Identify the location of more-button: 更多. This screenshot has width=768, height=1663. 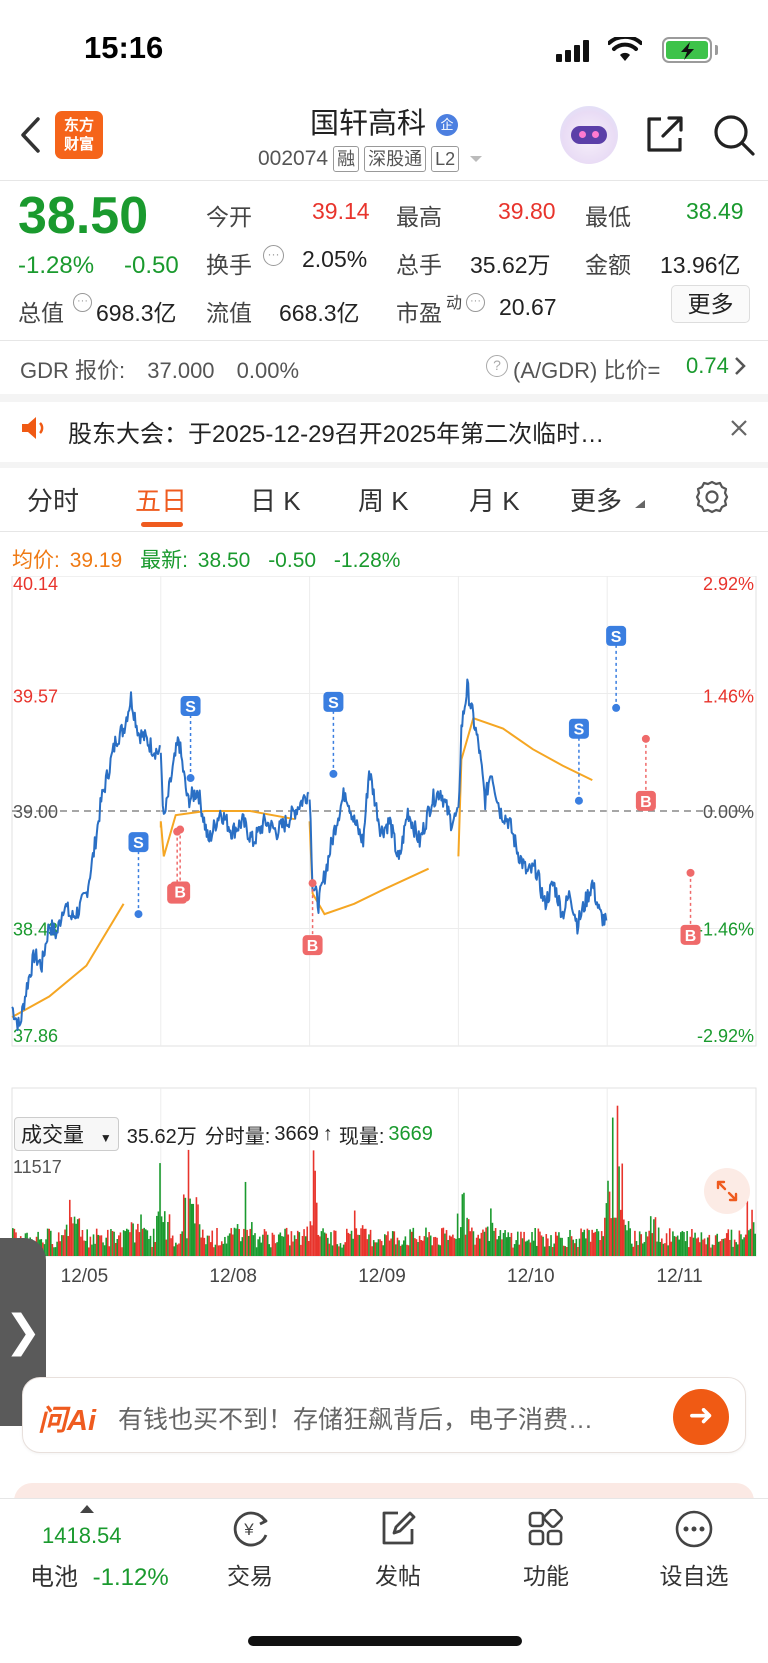
(710, 304).